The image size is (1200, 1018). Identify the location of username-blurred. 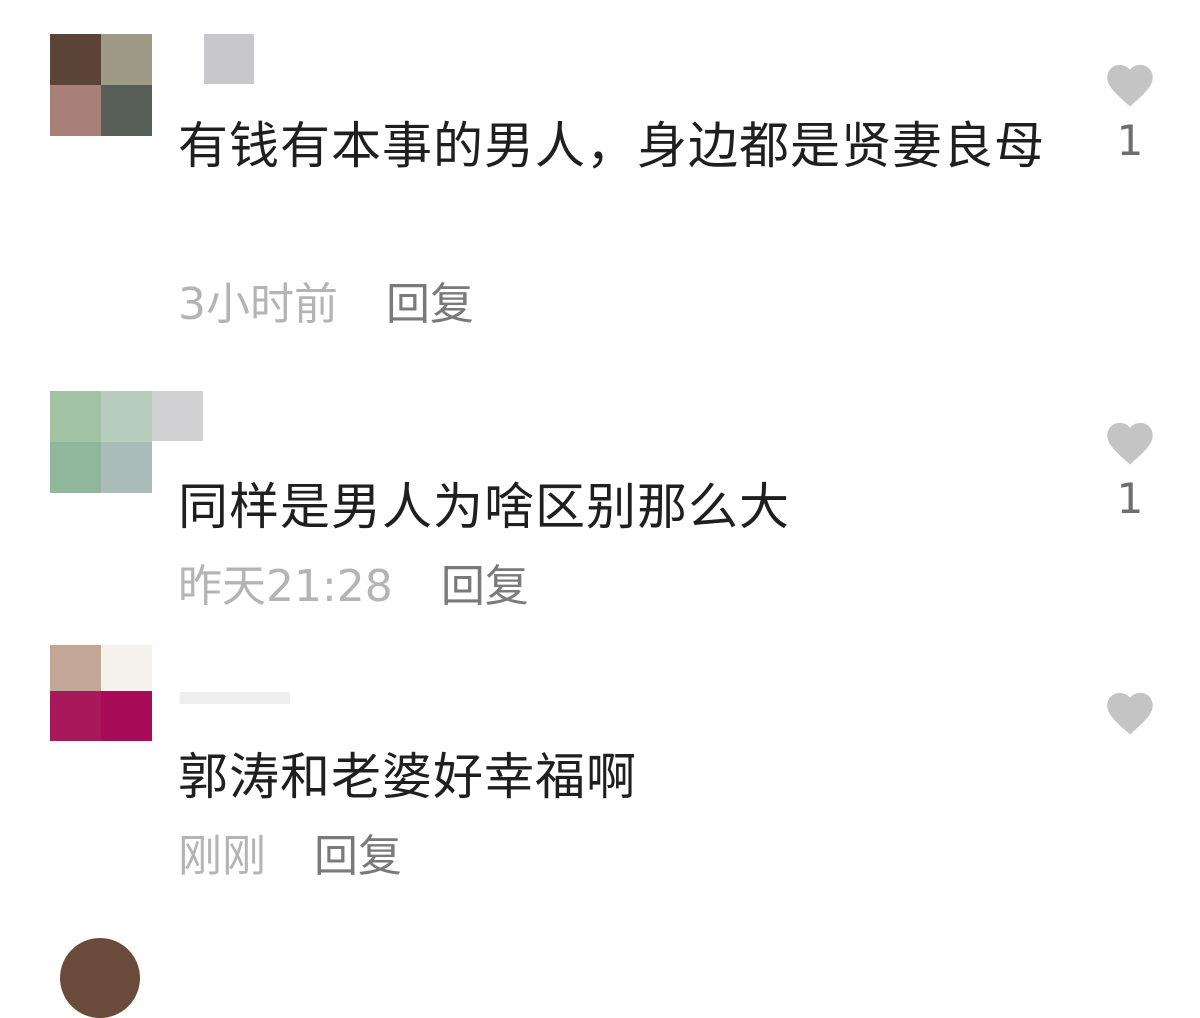
(235, 698).